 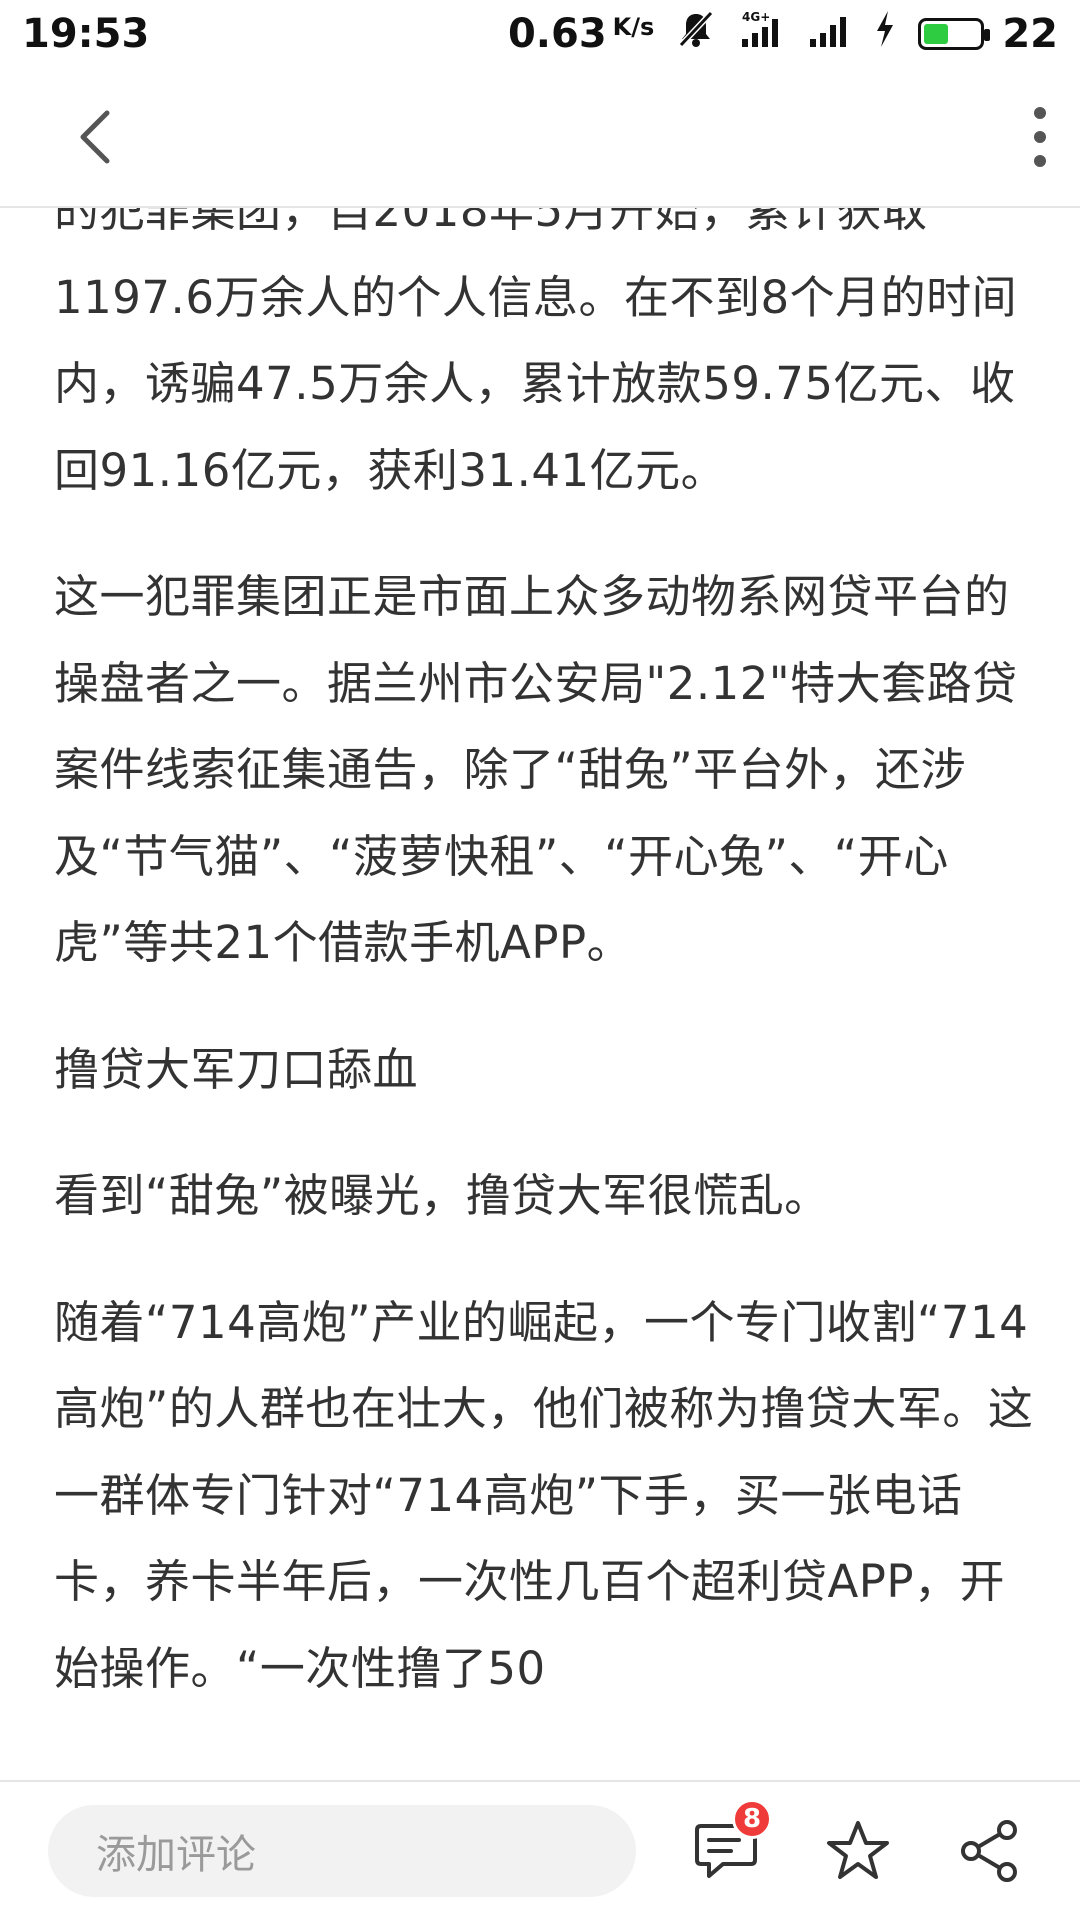 I want to click on action-buttons: 8, so click(x=858, y=1845).